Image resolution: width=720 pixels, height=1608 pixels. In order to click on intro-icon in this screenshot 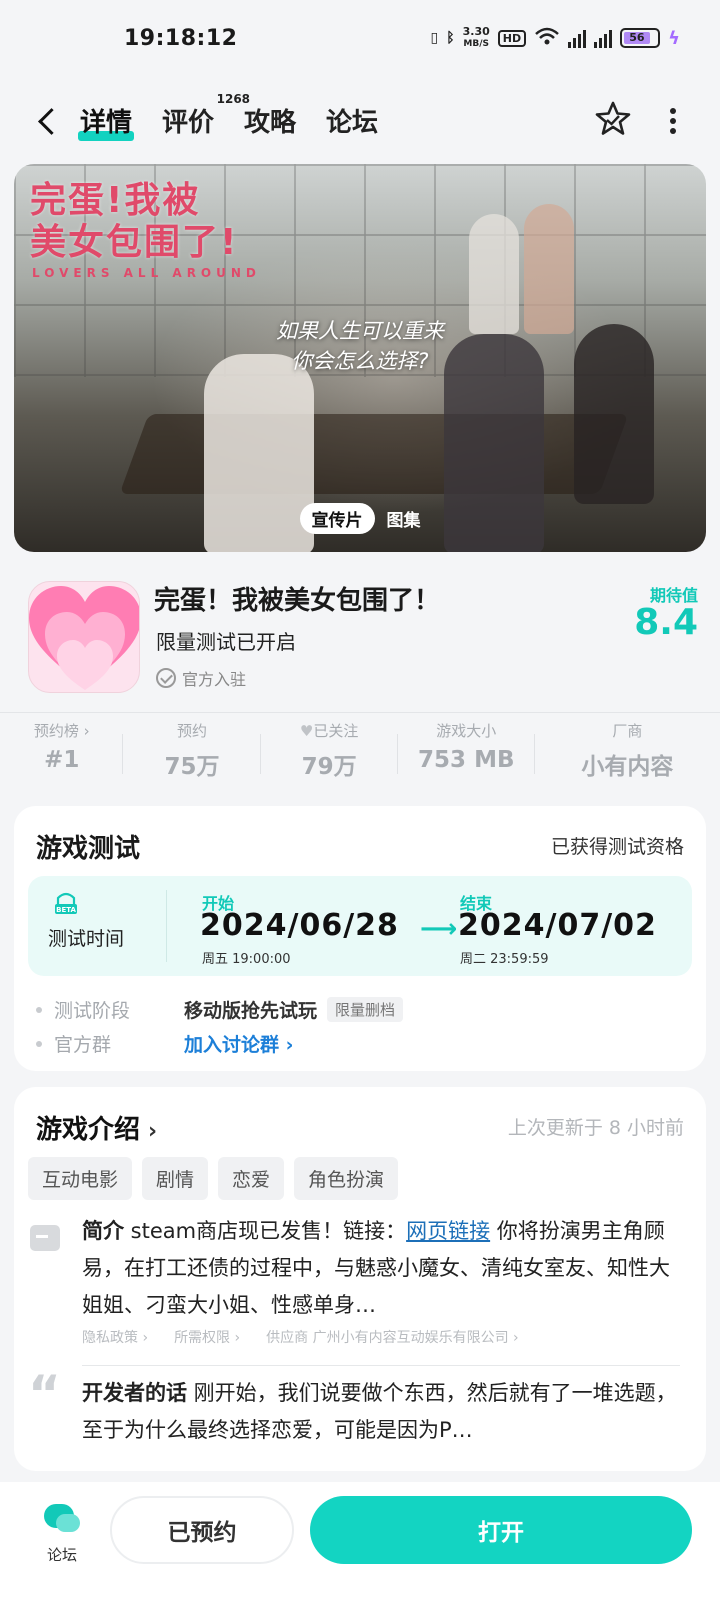, I will do `click(45, 1238)`.